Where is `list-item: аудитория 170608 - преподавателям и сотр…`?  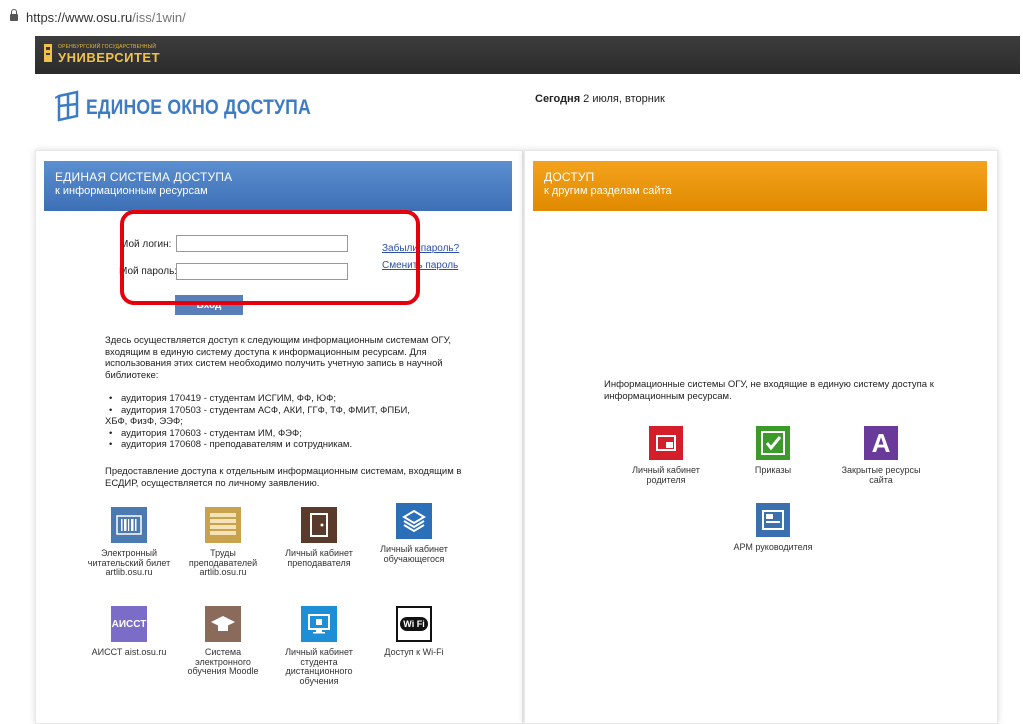
list-item: аудитория 170608 - преподавателям и сотр… is located at coordinates (285, 445).